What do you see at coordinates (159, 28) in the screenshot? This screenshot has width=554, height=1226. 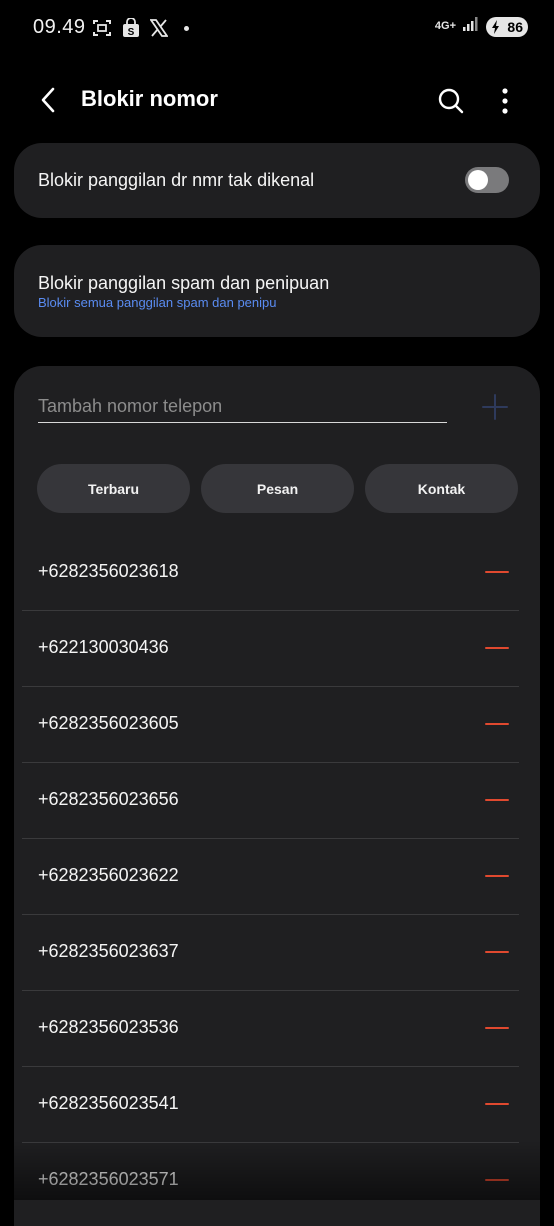 I see `x-icon` at bounding box center [159, 28].